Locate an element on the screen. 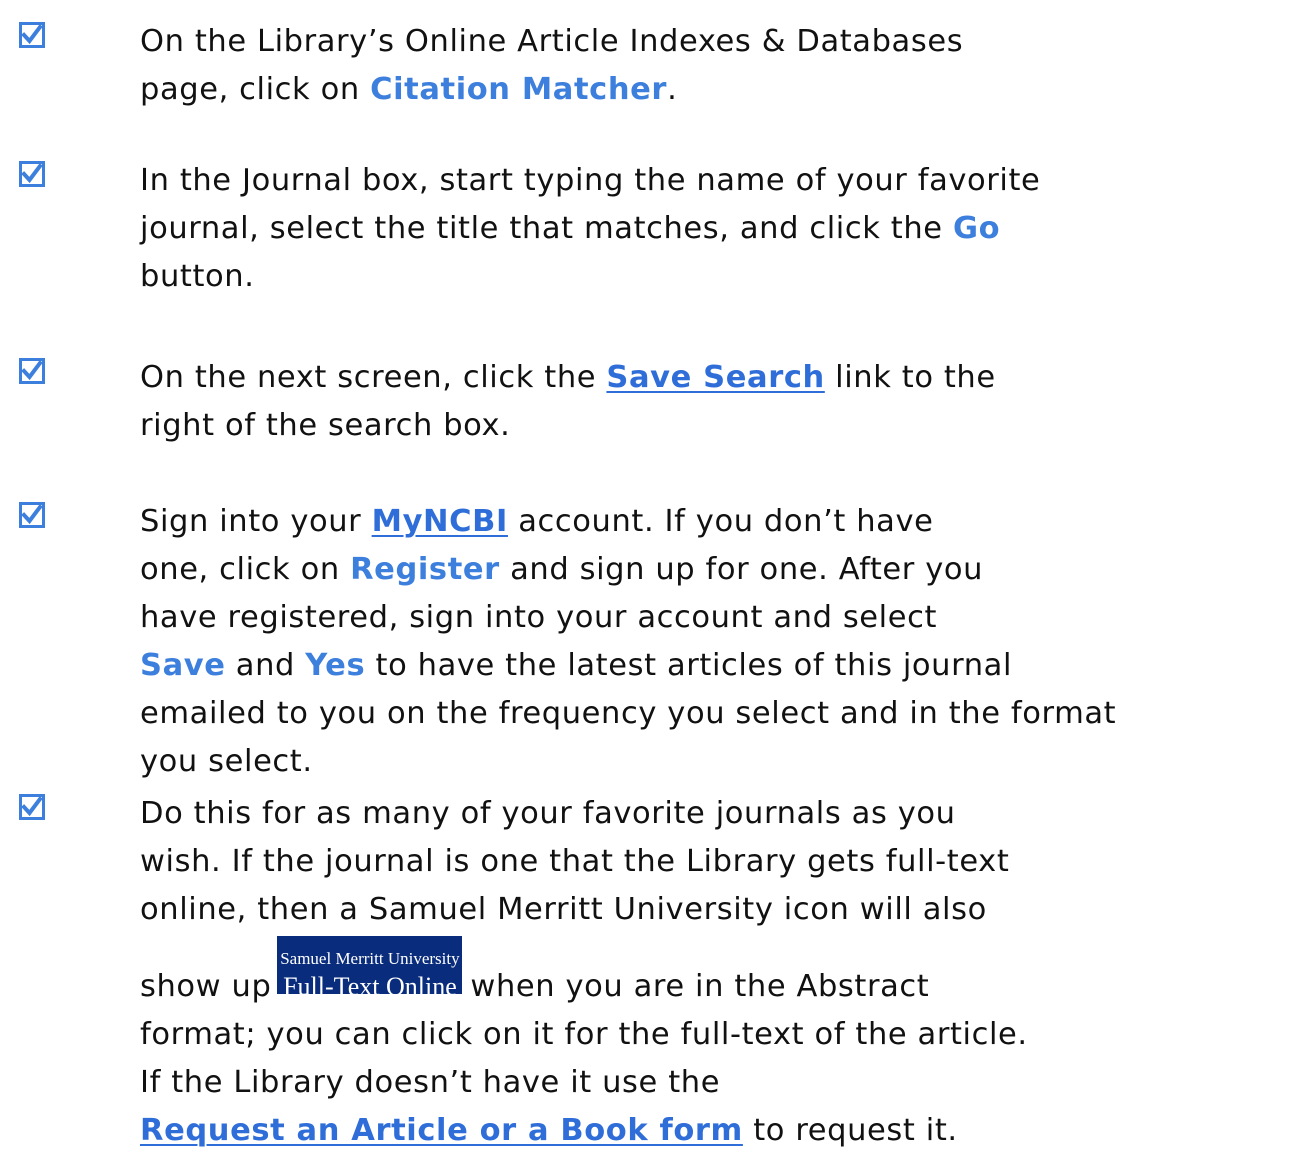  step-text-line: right of the search box. is located at coordinates (325, 425).